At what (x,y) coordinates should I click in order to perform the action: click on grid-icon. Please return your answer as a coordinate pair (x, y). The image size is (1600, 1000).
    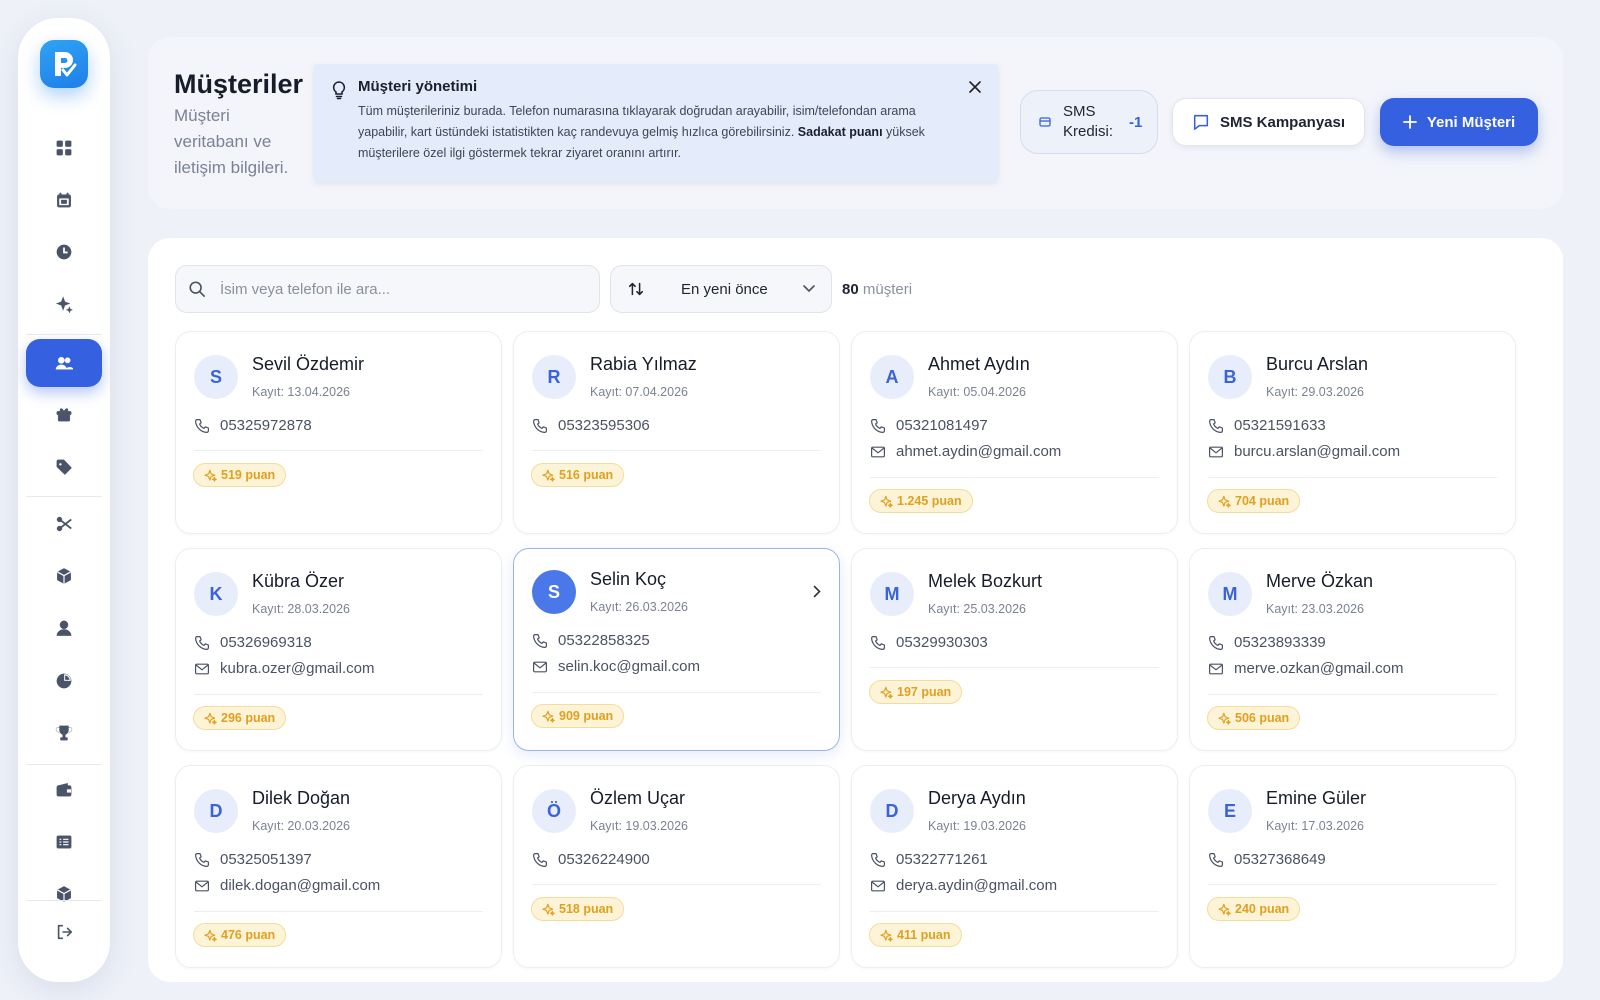
    Looking at the image, I should click on (64, 148).